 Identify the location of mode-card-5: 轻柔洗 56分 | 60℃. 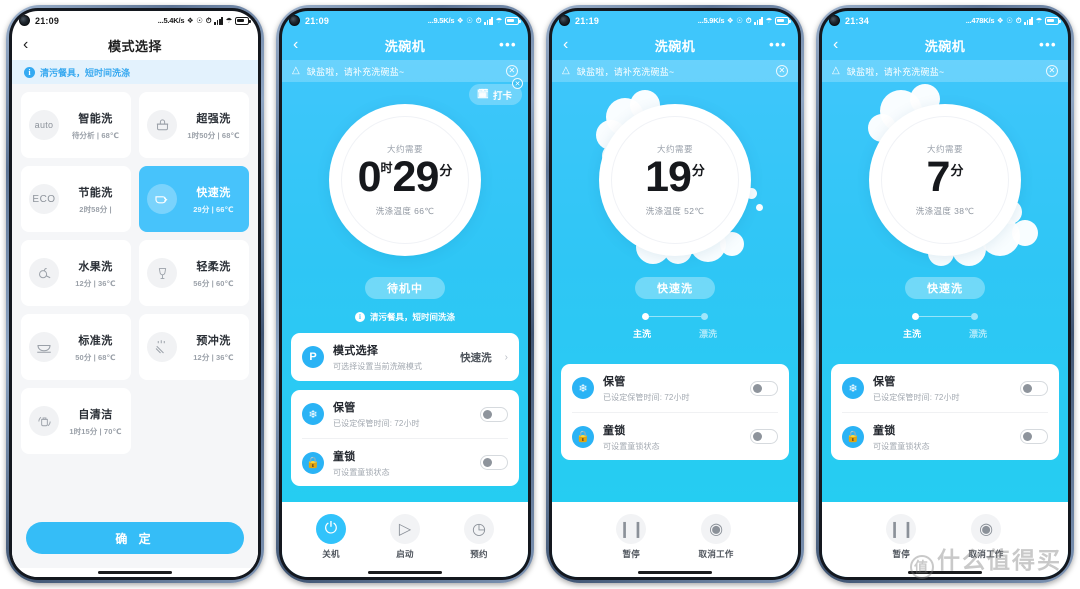
(194, 273).